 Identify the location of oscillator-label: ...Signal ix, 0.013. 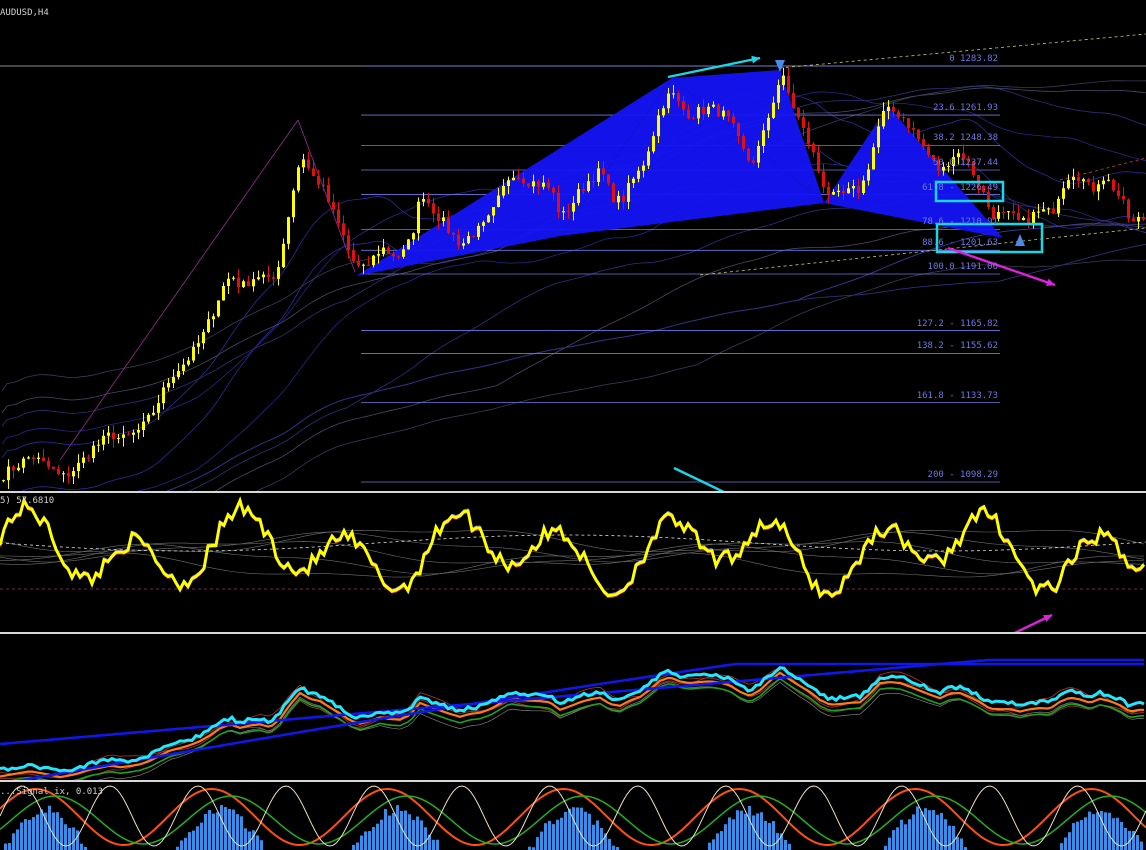
(51, 792).